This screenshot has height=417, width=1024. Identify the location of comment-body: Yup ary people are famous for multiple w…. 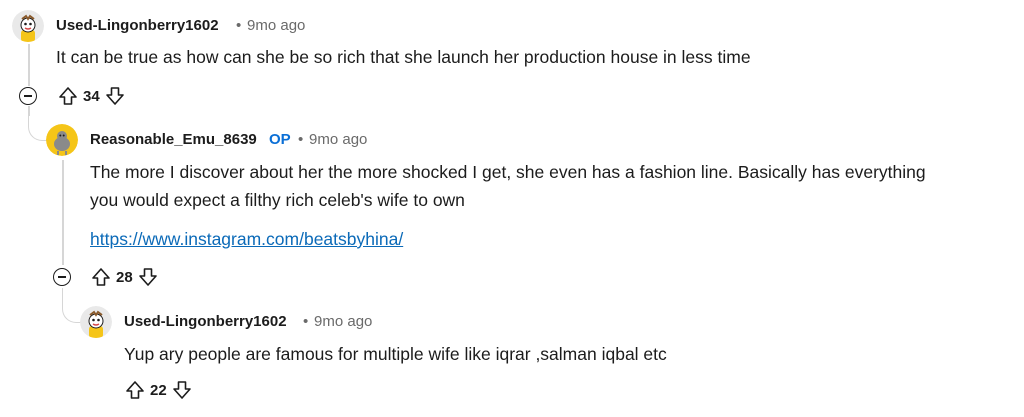
(395, 354).